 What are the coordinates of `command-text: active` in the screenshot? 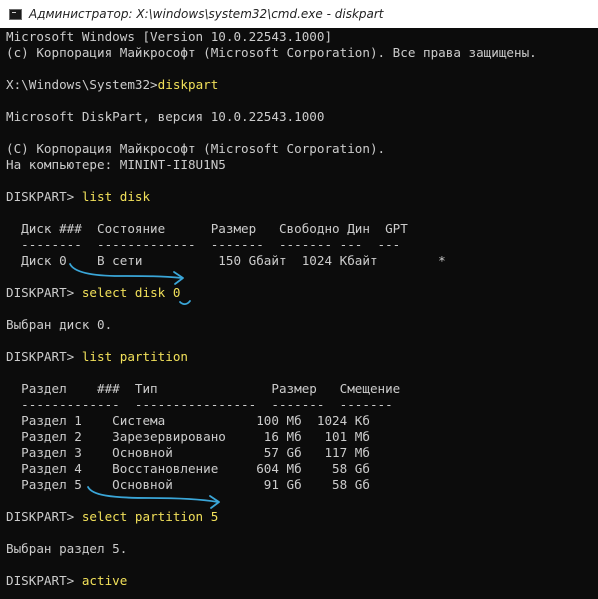 It's located at (104, 580).